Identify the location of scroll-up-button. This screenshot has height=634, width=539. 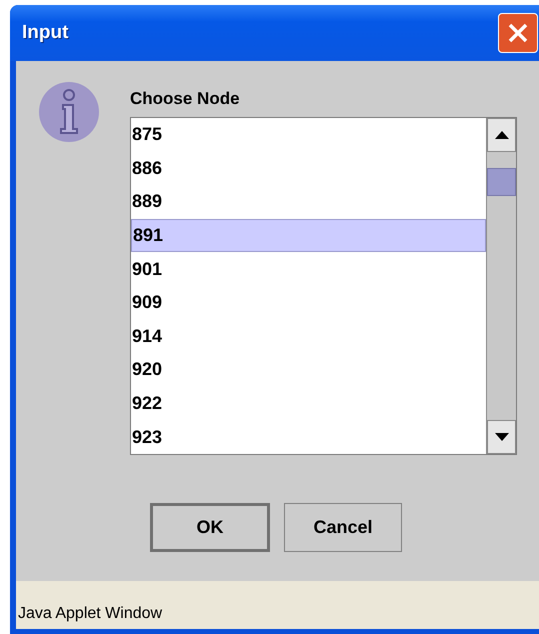
(501, 135).